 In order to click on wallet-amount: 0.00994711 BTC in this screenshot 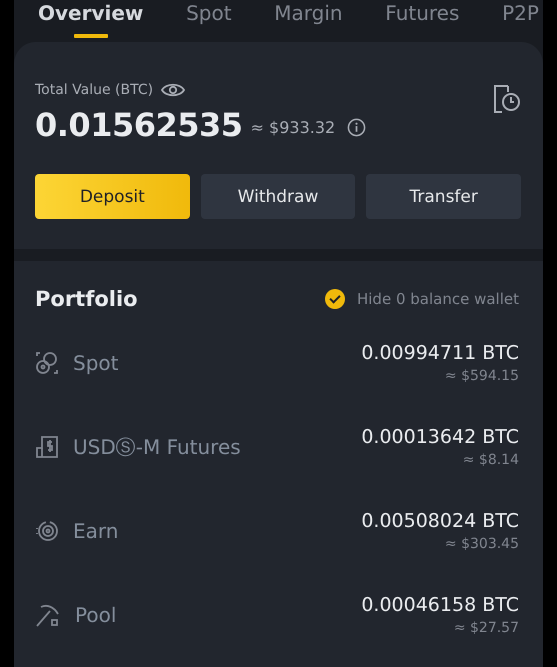, I will do `click(440, 353)`.